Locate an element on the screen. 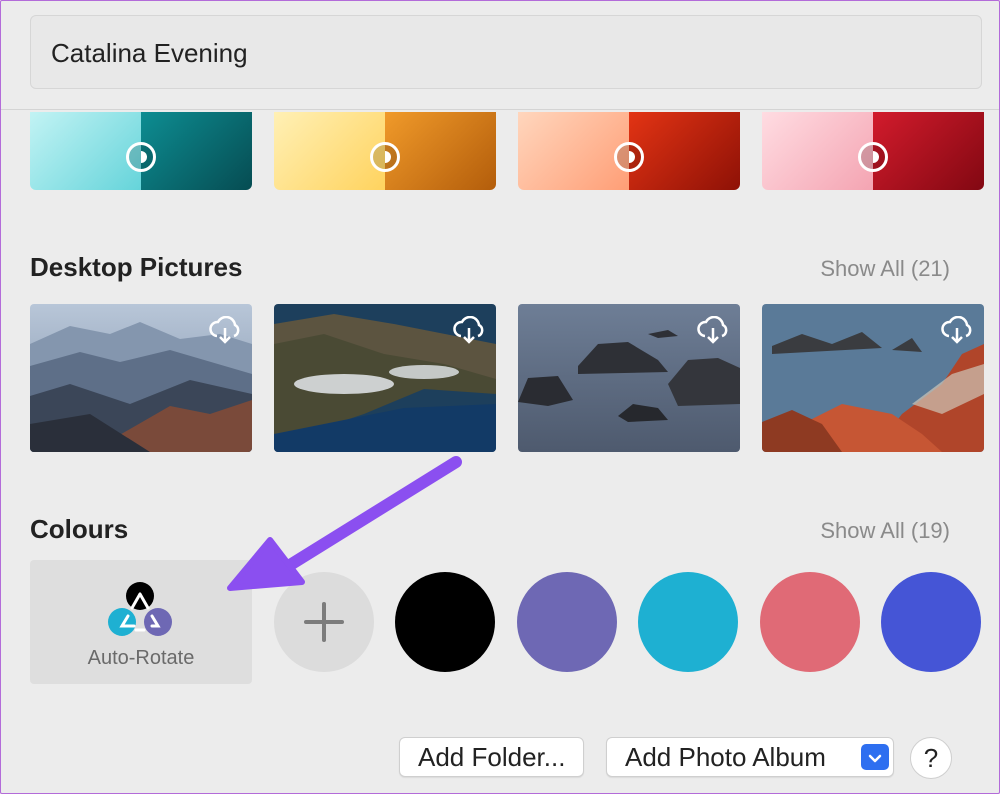 This screenshot has width=1000, height=794. dynamic-wallpapers-row is located at coordinates (500, 151).